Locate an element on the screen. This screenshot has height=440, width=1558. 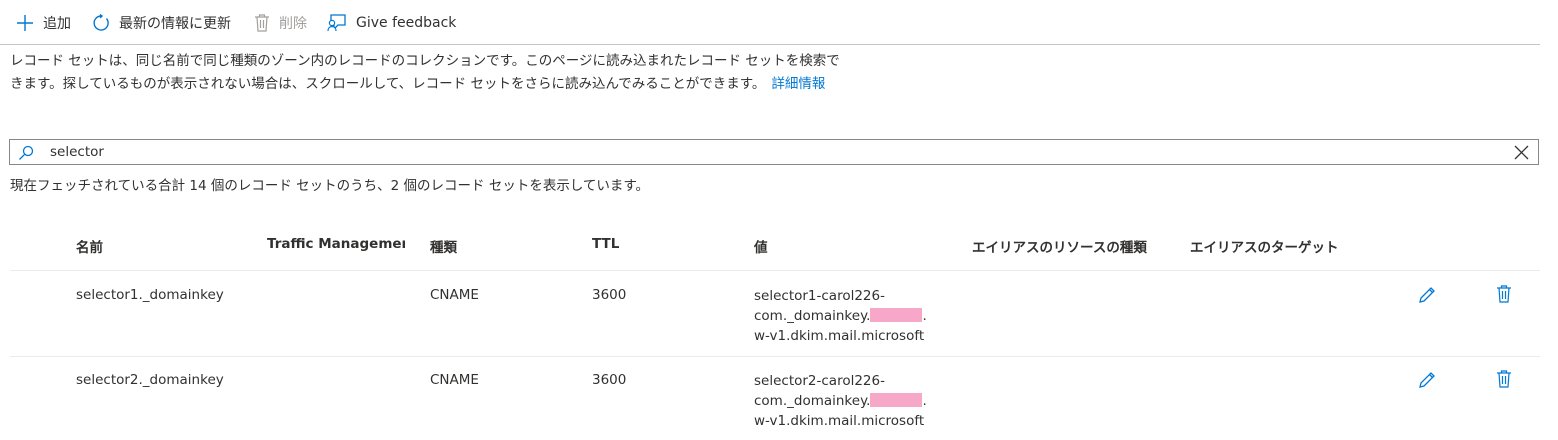
add-label: 追加 is located at coordinates (57, 24).